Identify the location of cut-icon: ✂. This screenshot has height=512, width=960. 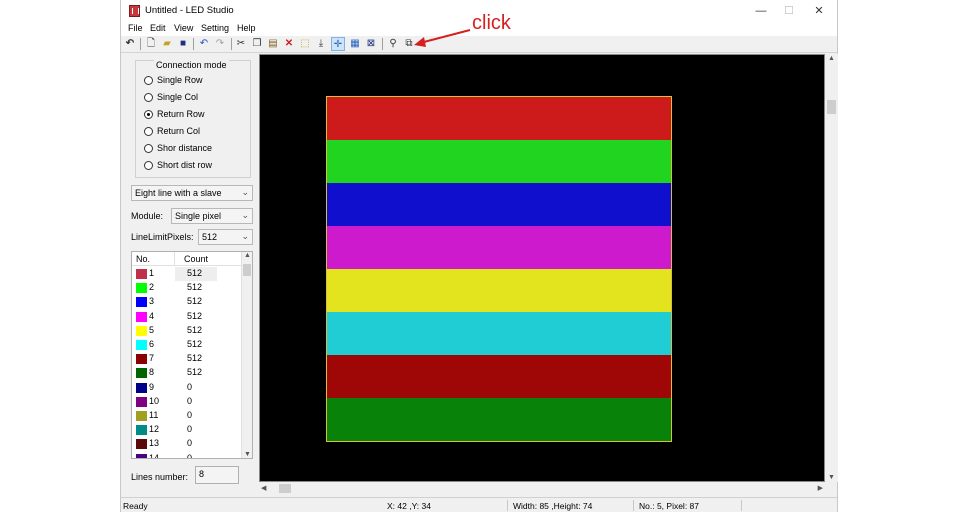
(241, 44).